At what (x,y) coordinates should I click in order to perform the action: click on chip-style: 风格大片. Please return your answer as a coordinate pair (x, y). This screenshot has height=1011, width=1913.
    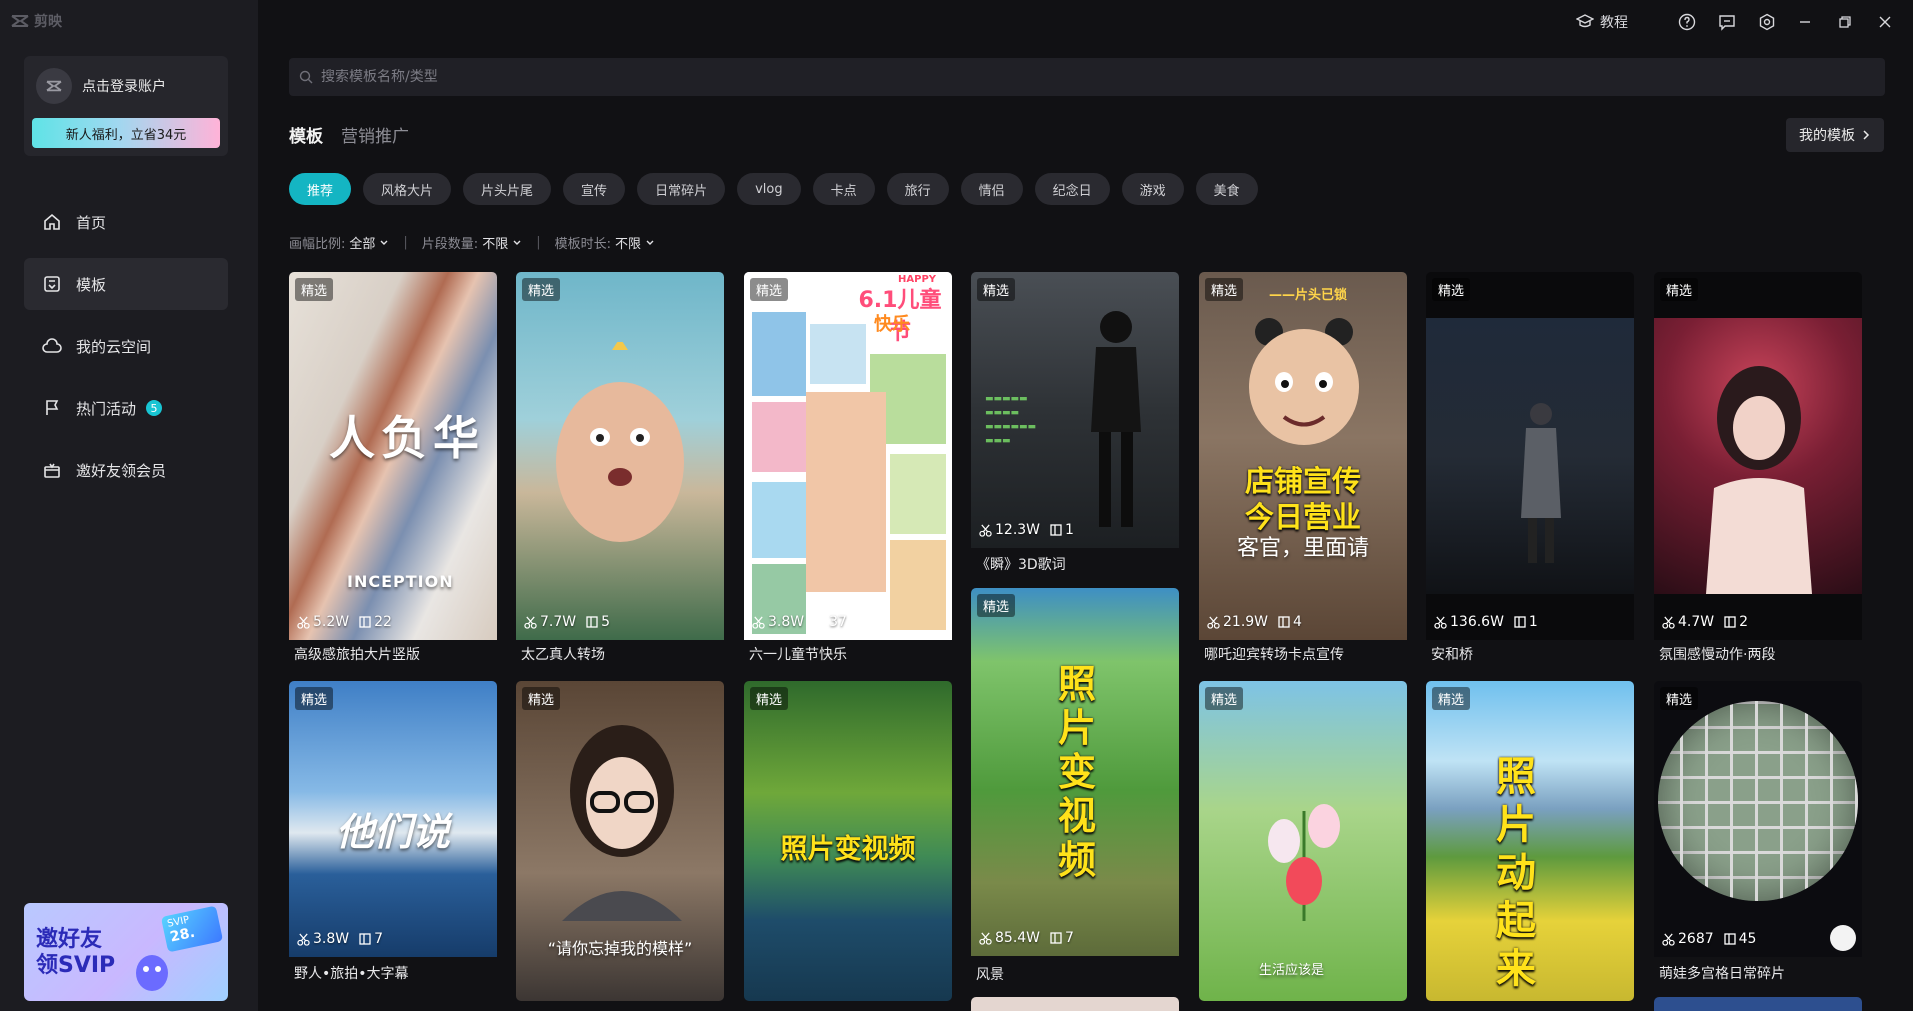
    Looking at the image, I should click on (407, 189).